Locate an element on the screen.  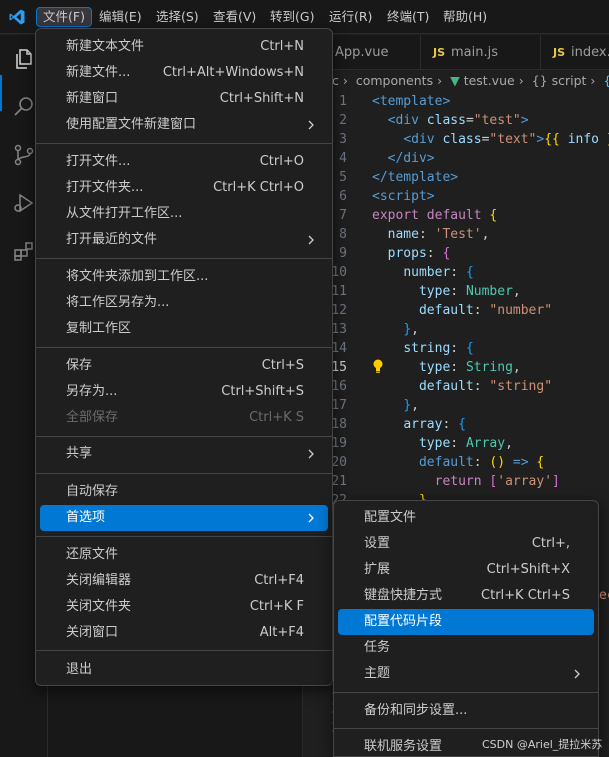
menu-item-new-file: 新建文件... Ctrl+Alt+Windows+N is located at coordinates (184, 73).